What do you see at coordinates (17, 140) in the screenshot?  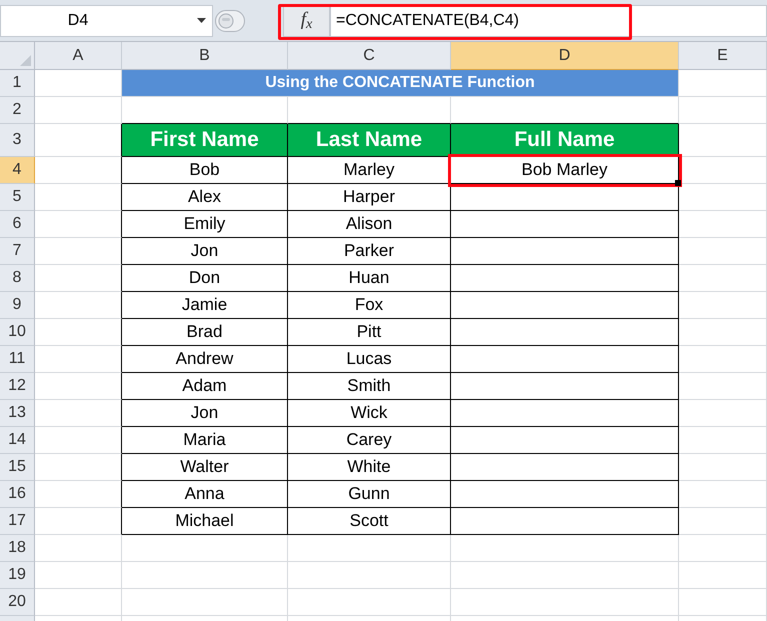 I see `row-header: 3` at bounding box center [17, 140].